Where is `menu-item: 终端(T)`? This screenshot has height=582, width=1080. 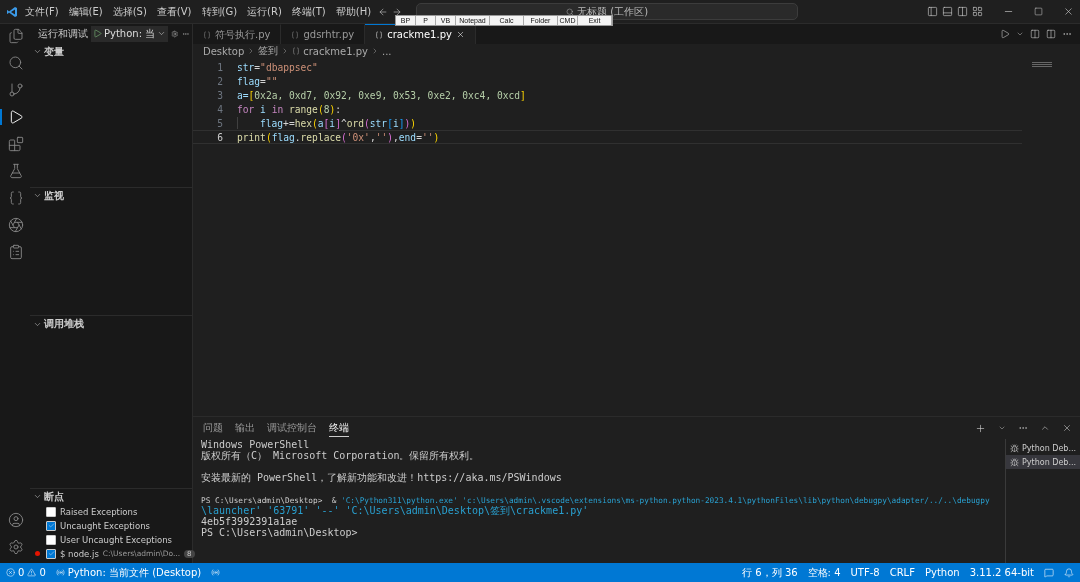 menu-item: 终端(T) is located at coordinates (308, 11).